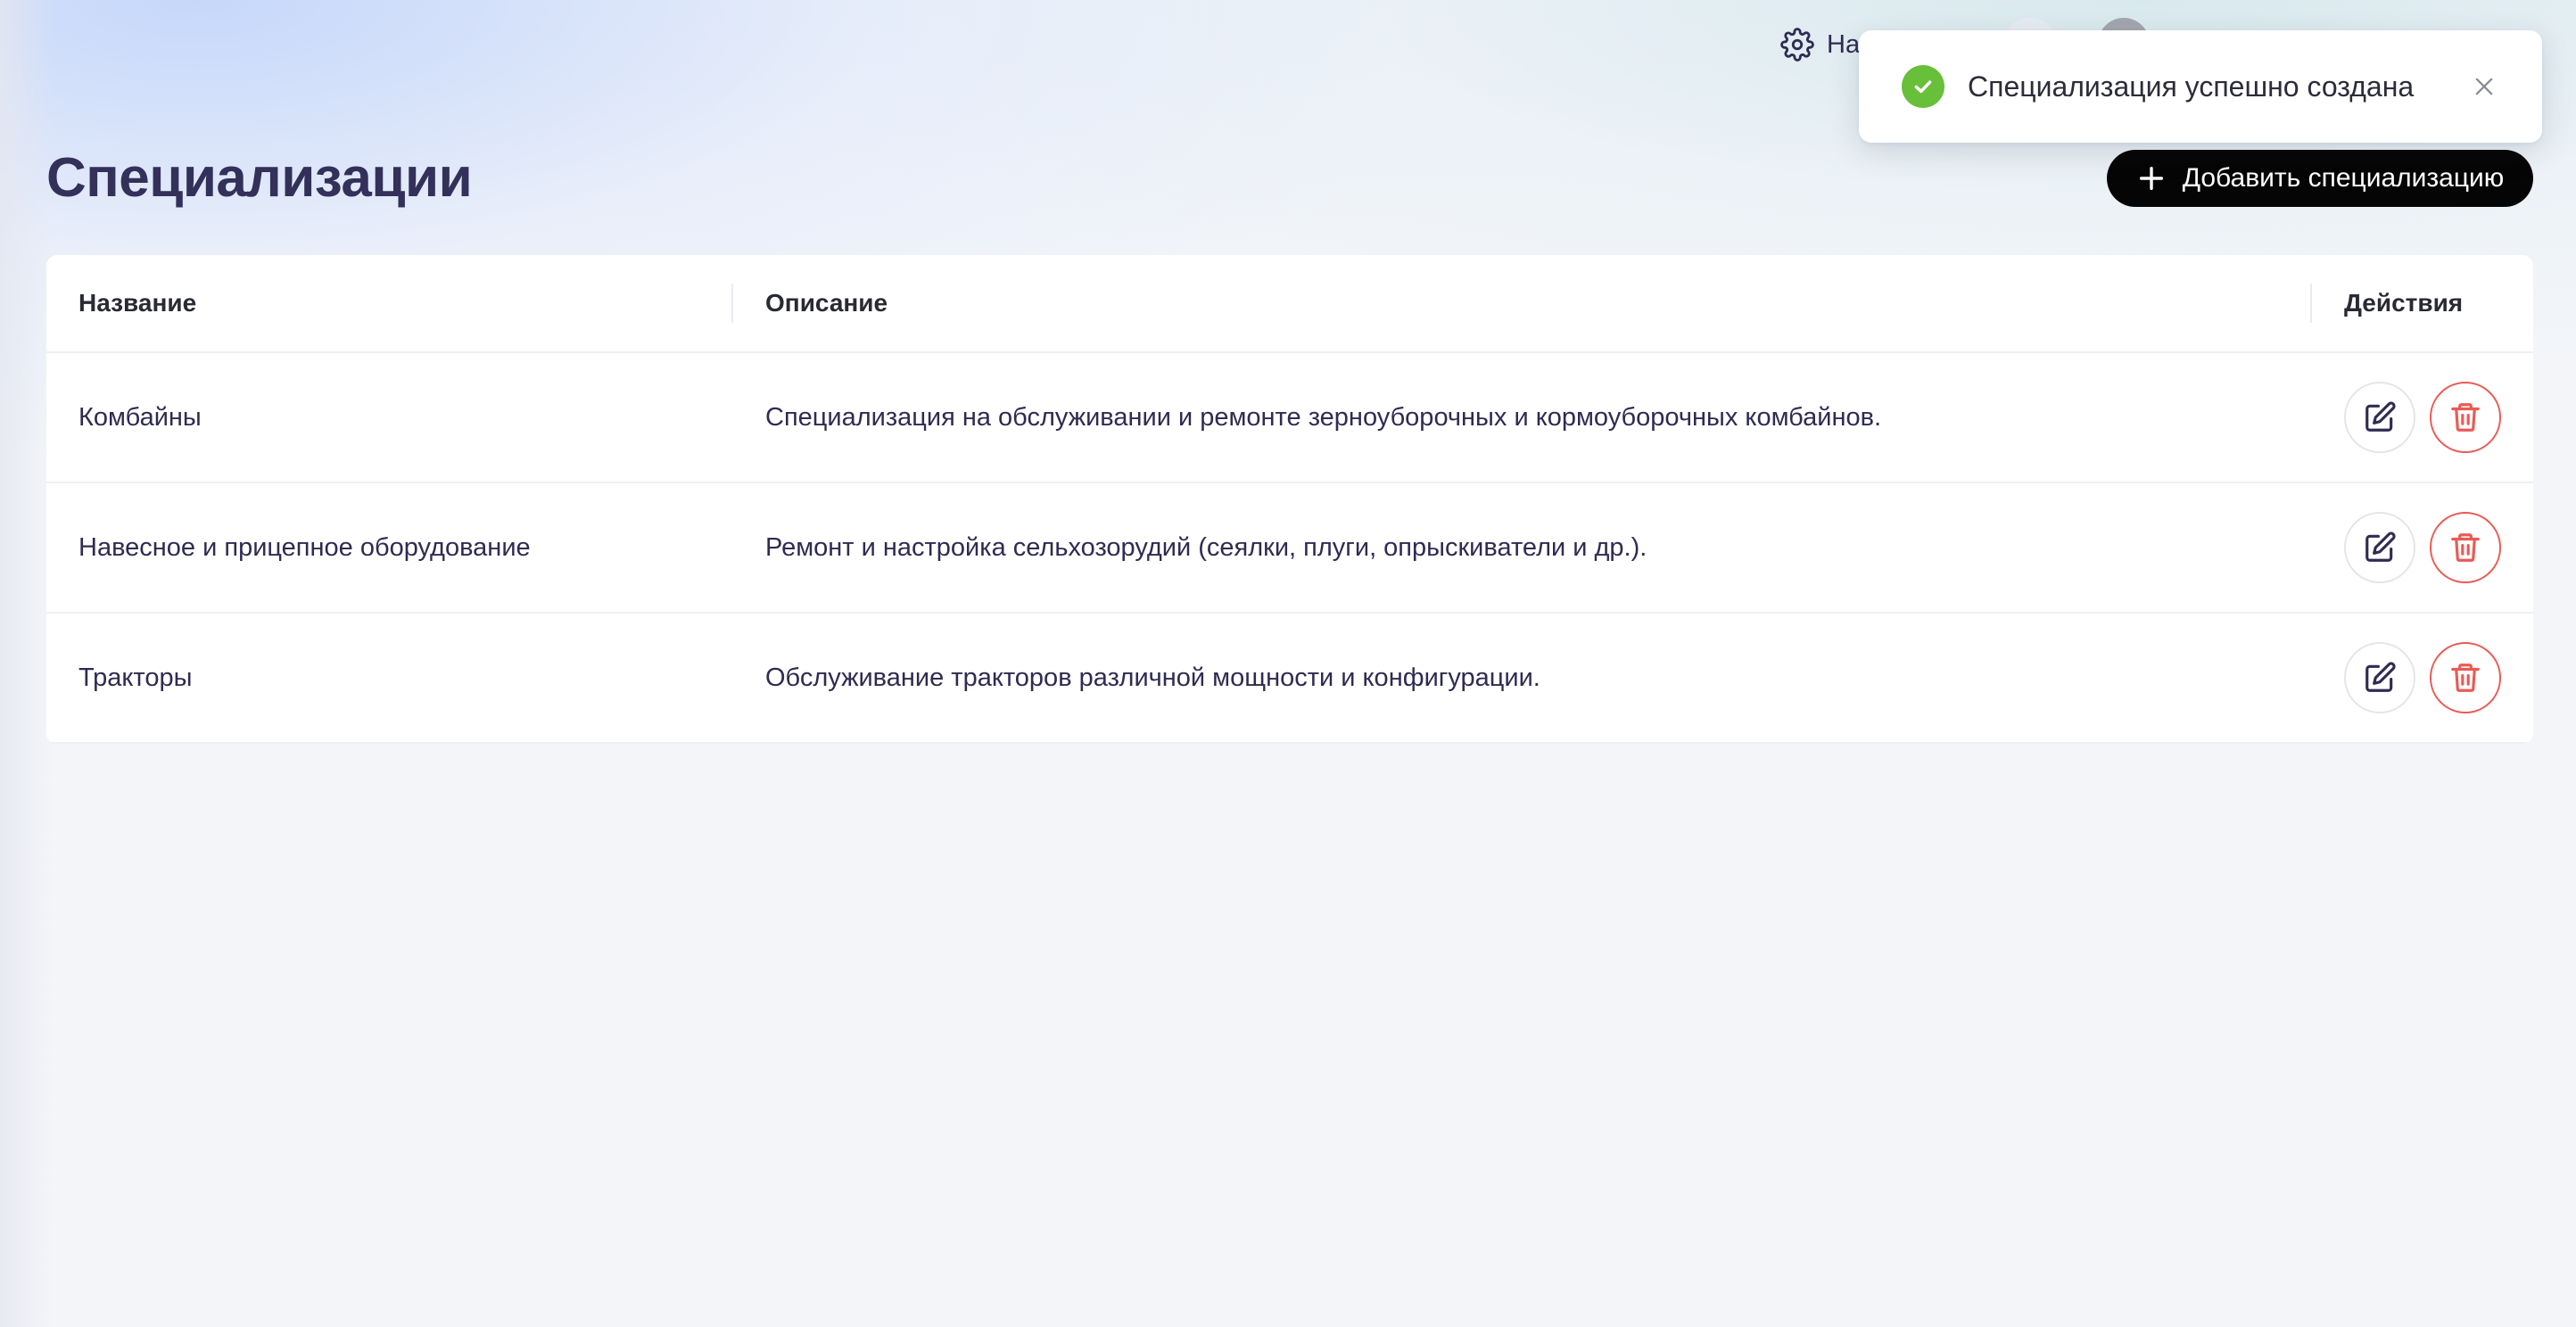  I want to click on toast-message: Специализация успешно создана, so click(2191, 87).